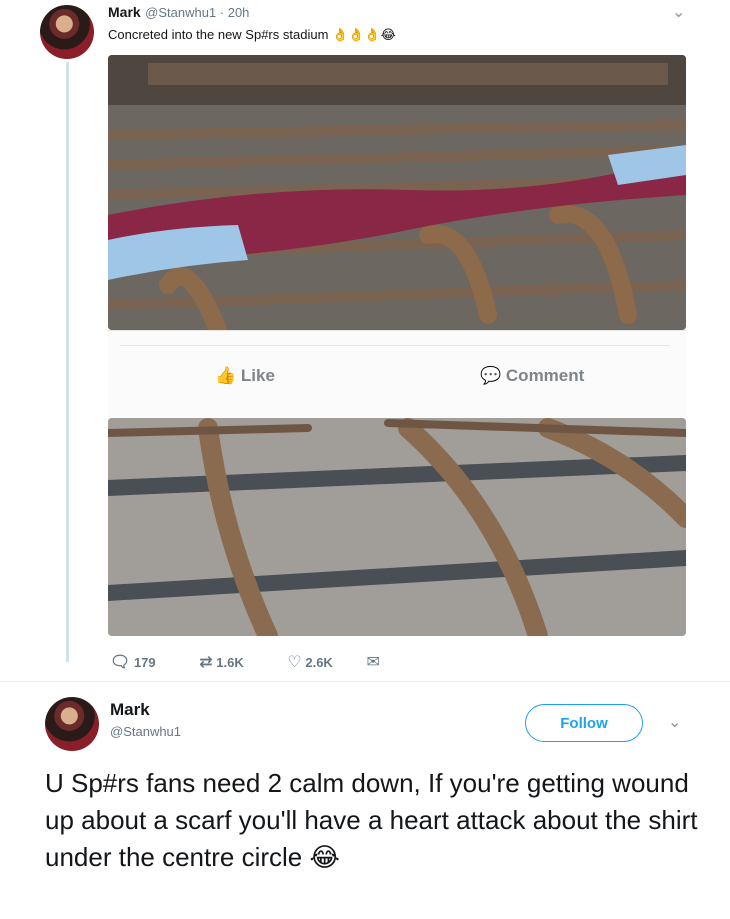 Image resolution: width=730 pixels, height=919 pixels. I want to click on thread-line, so click(67, 362).